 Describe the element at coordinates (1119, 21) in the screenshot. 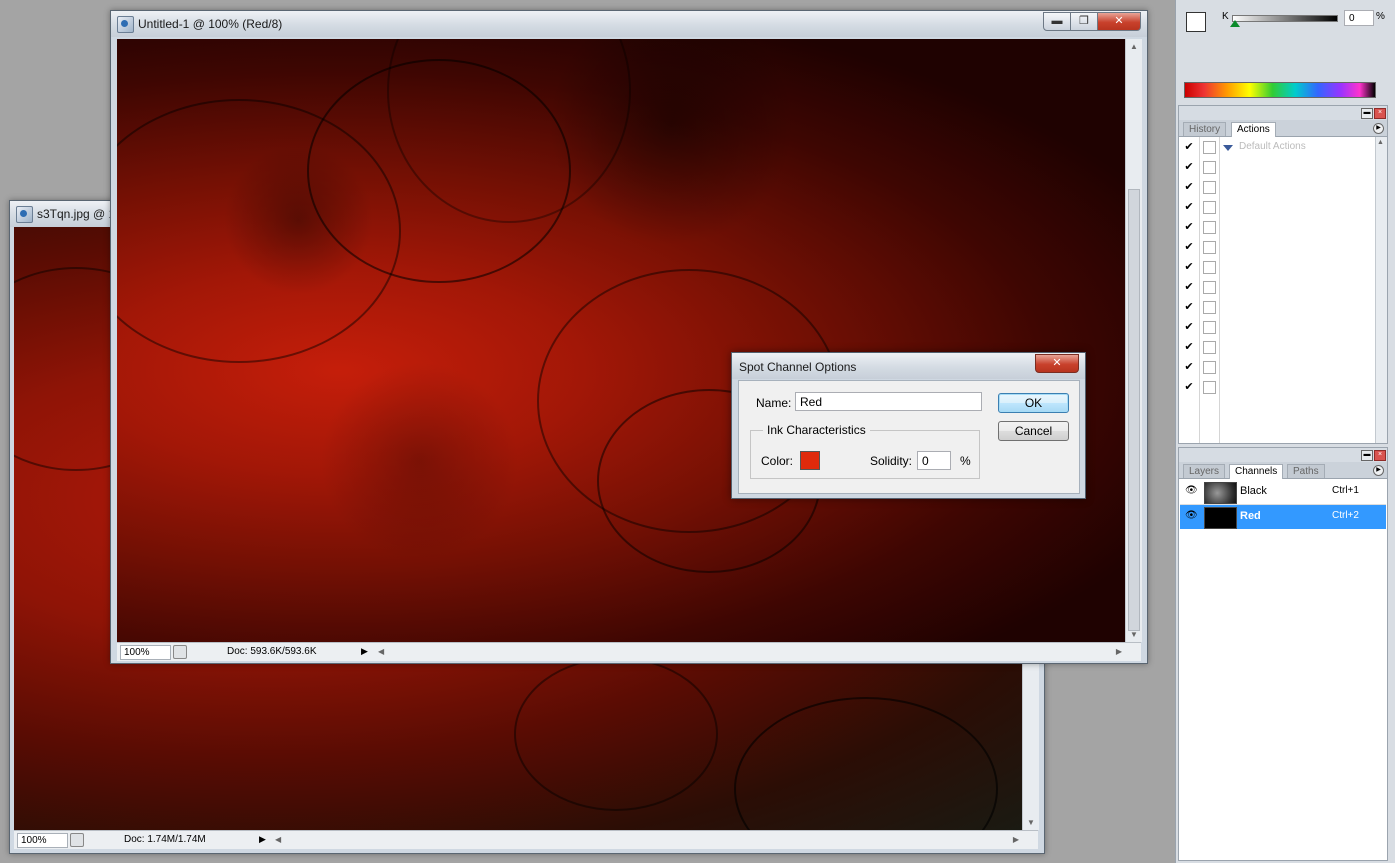

I see `close-window-button: ✕` at that location.